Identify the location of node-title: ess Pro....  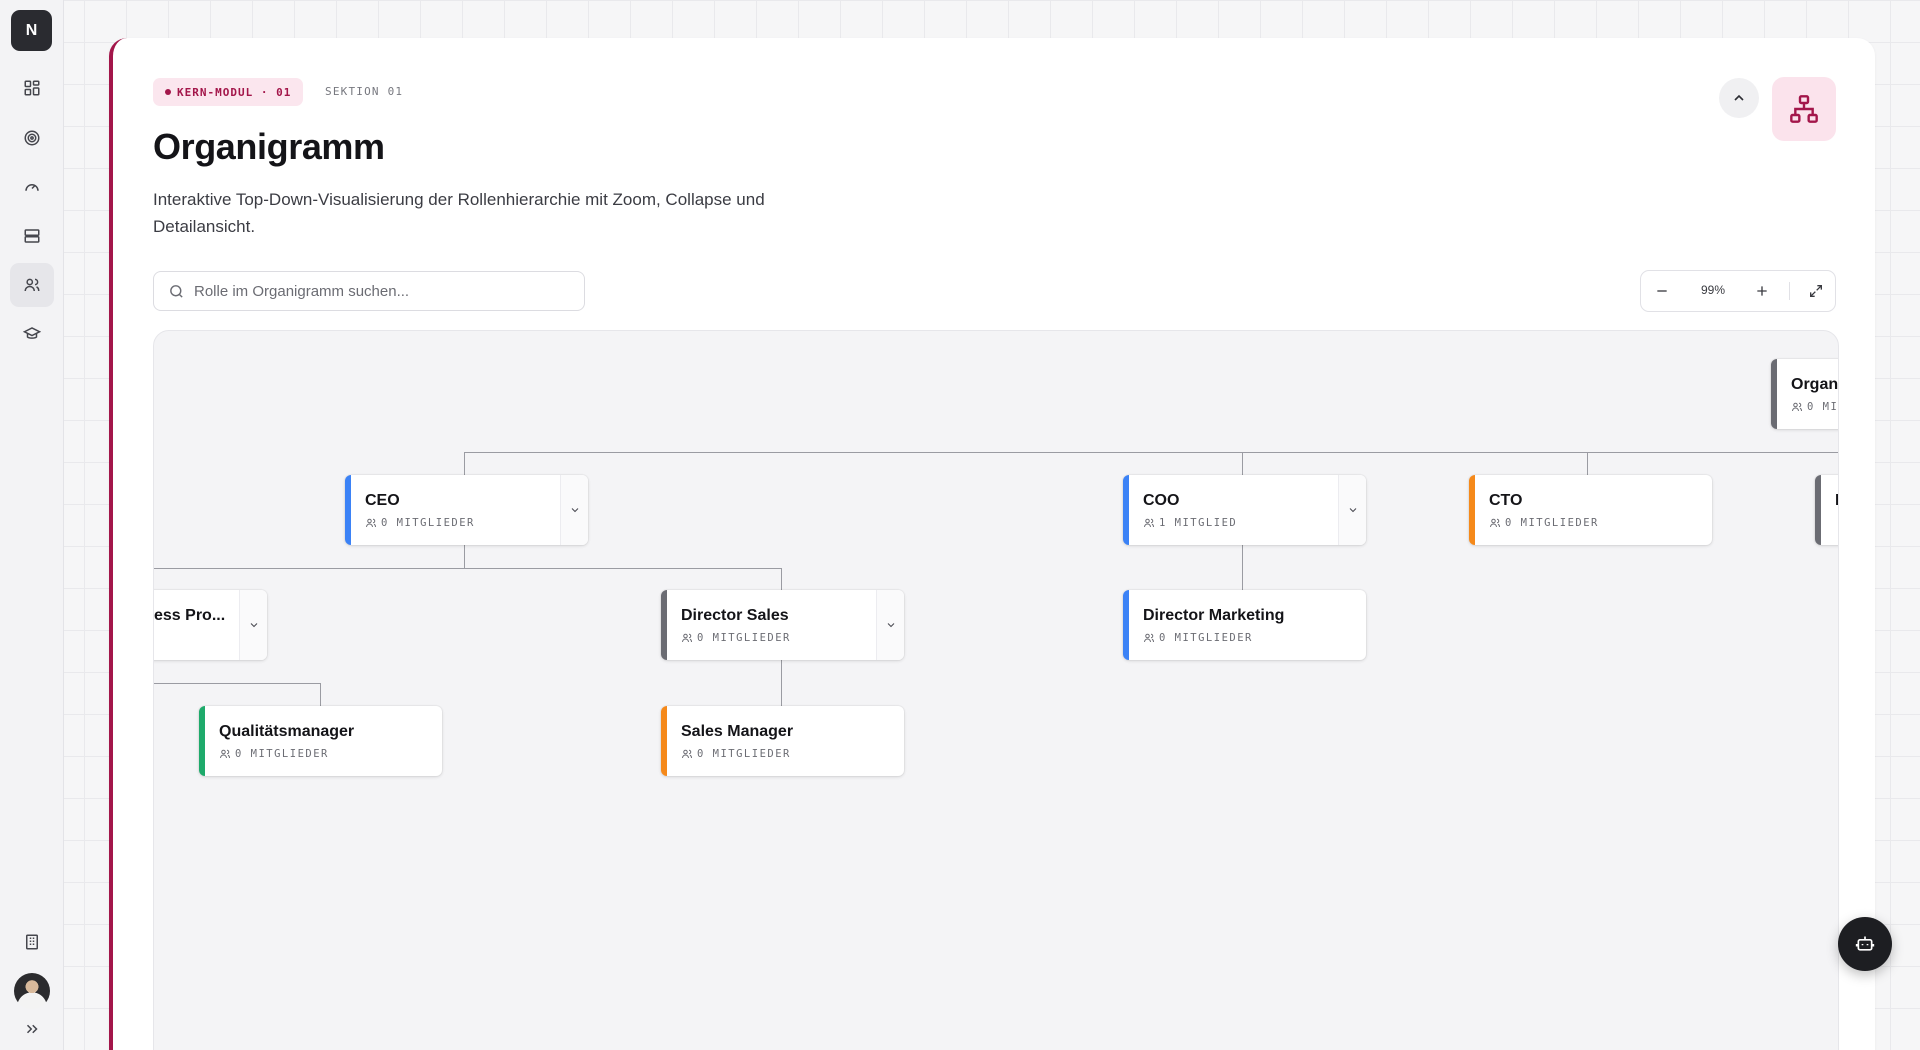
(190, 615).